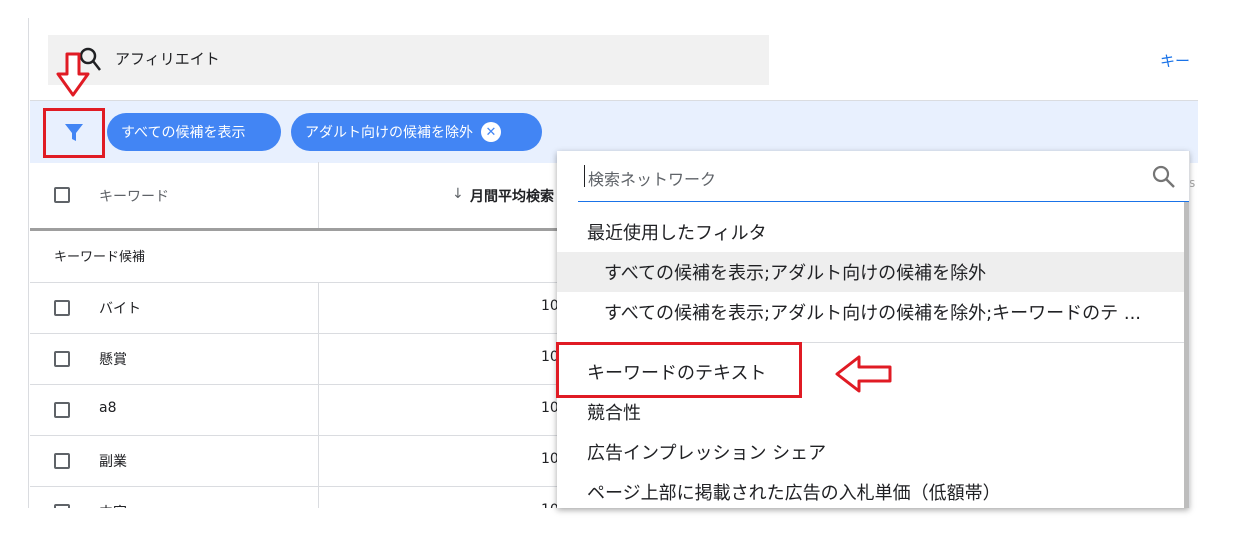 The height and width of the screenshot is (552, 1233). What do you see at coordinates (584, 176) in the screenshot?
I see `text-cursor` at bounding box center [584, 176].